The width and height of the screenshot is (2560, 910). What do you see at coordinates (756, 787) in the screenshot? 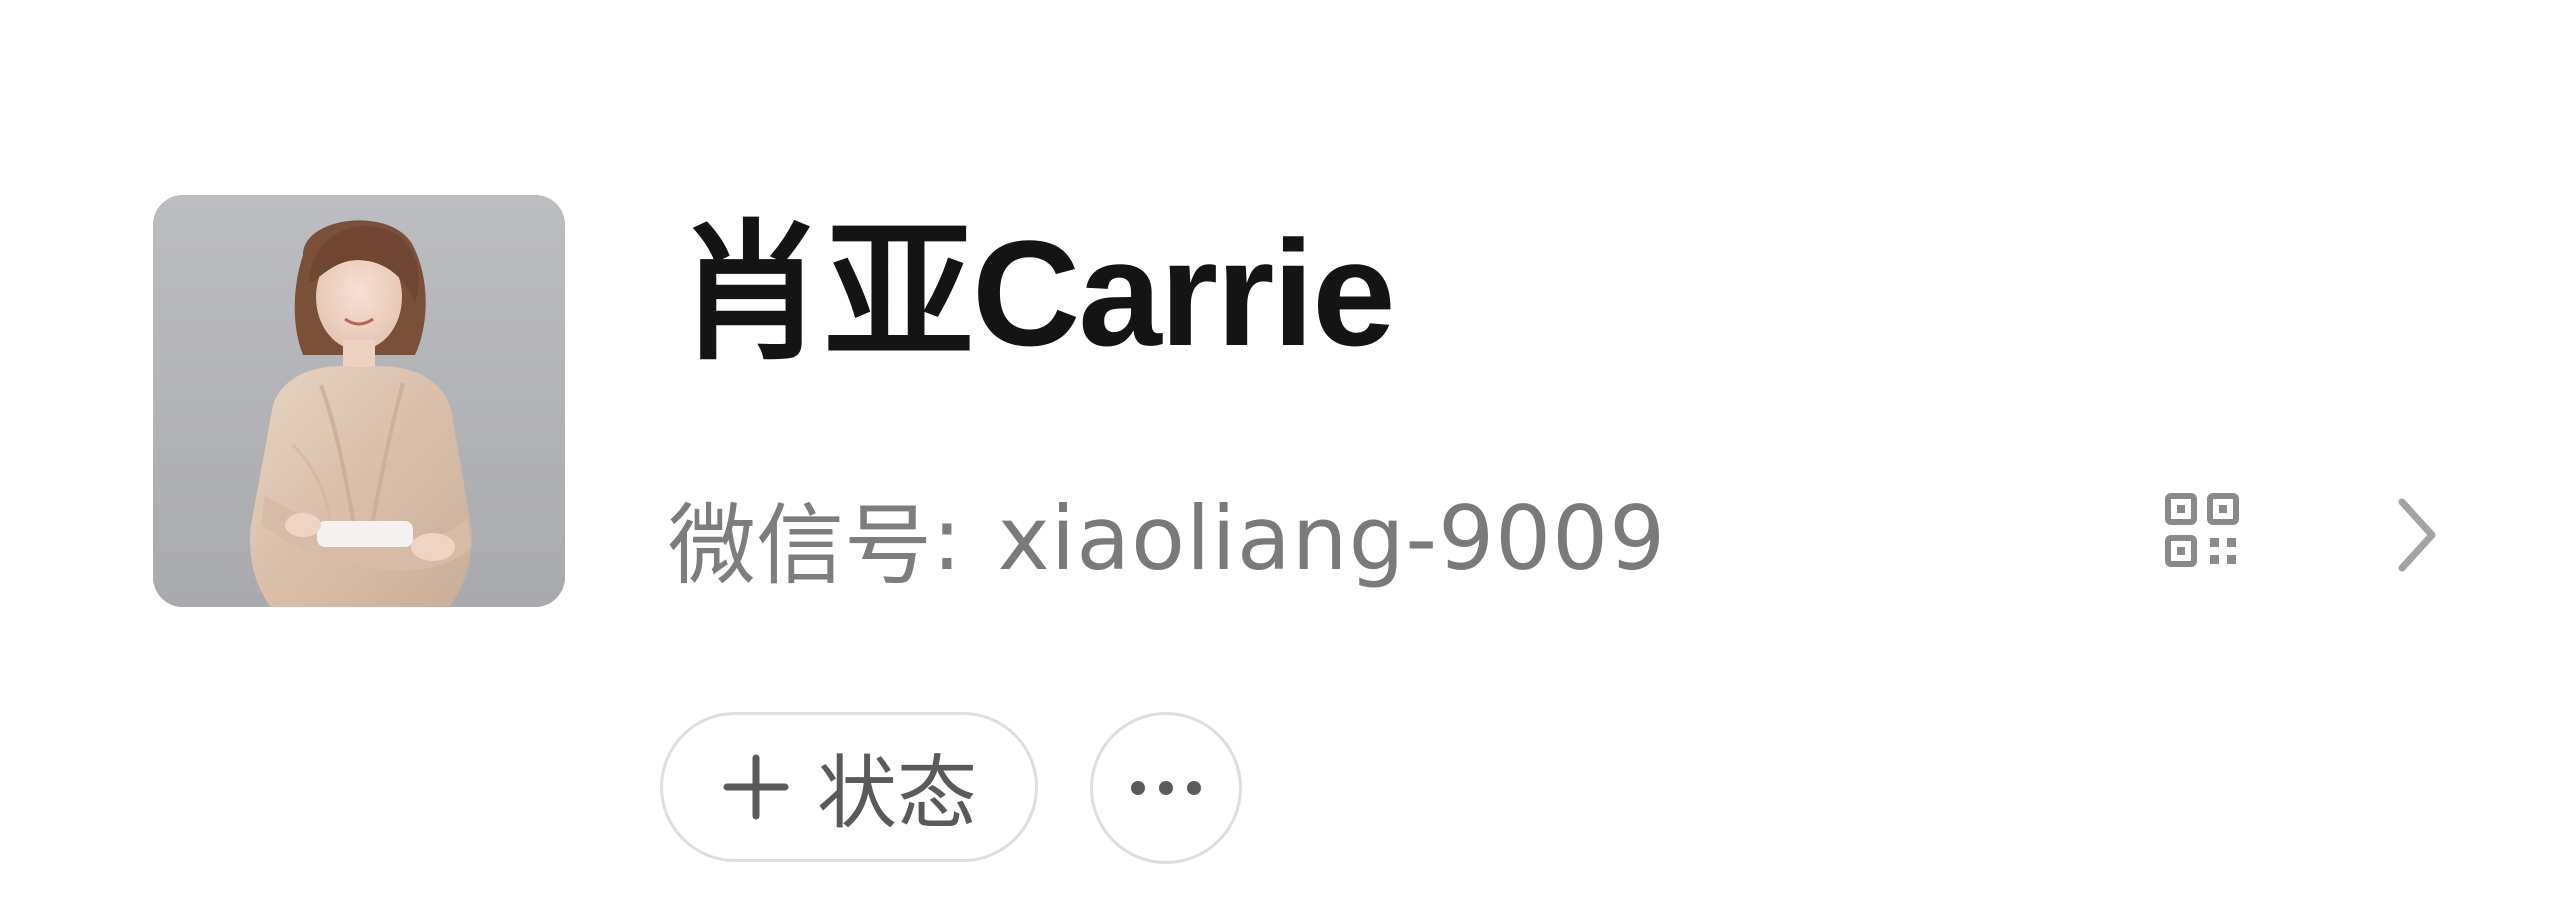
I see `plus-icon` at bounding box center [756, 787].